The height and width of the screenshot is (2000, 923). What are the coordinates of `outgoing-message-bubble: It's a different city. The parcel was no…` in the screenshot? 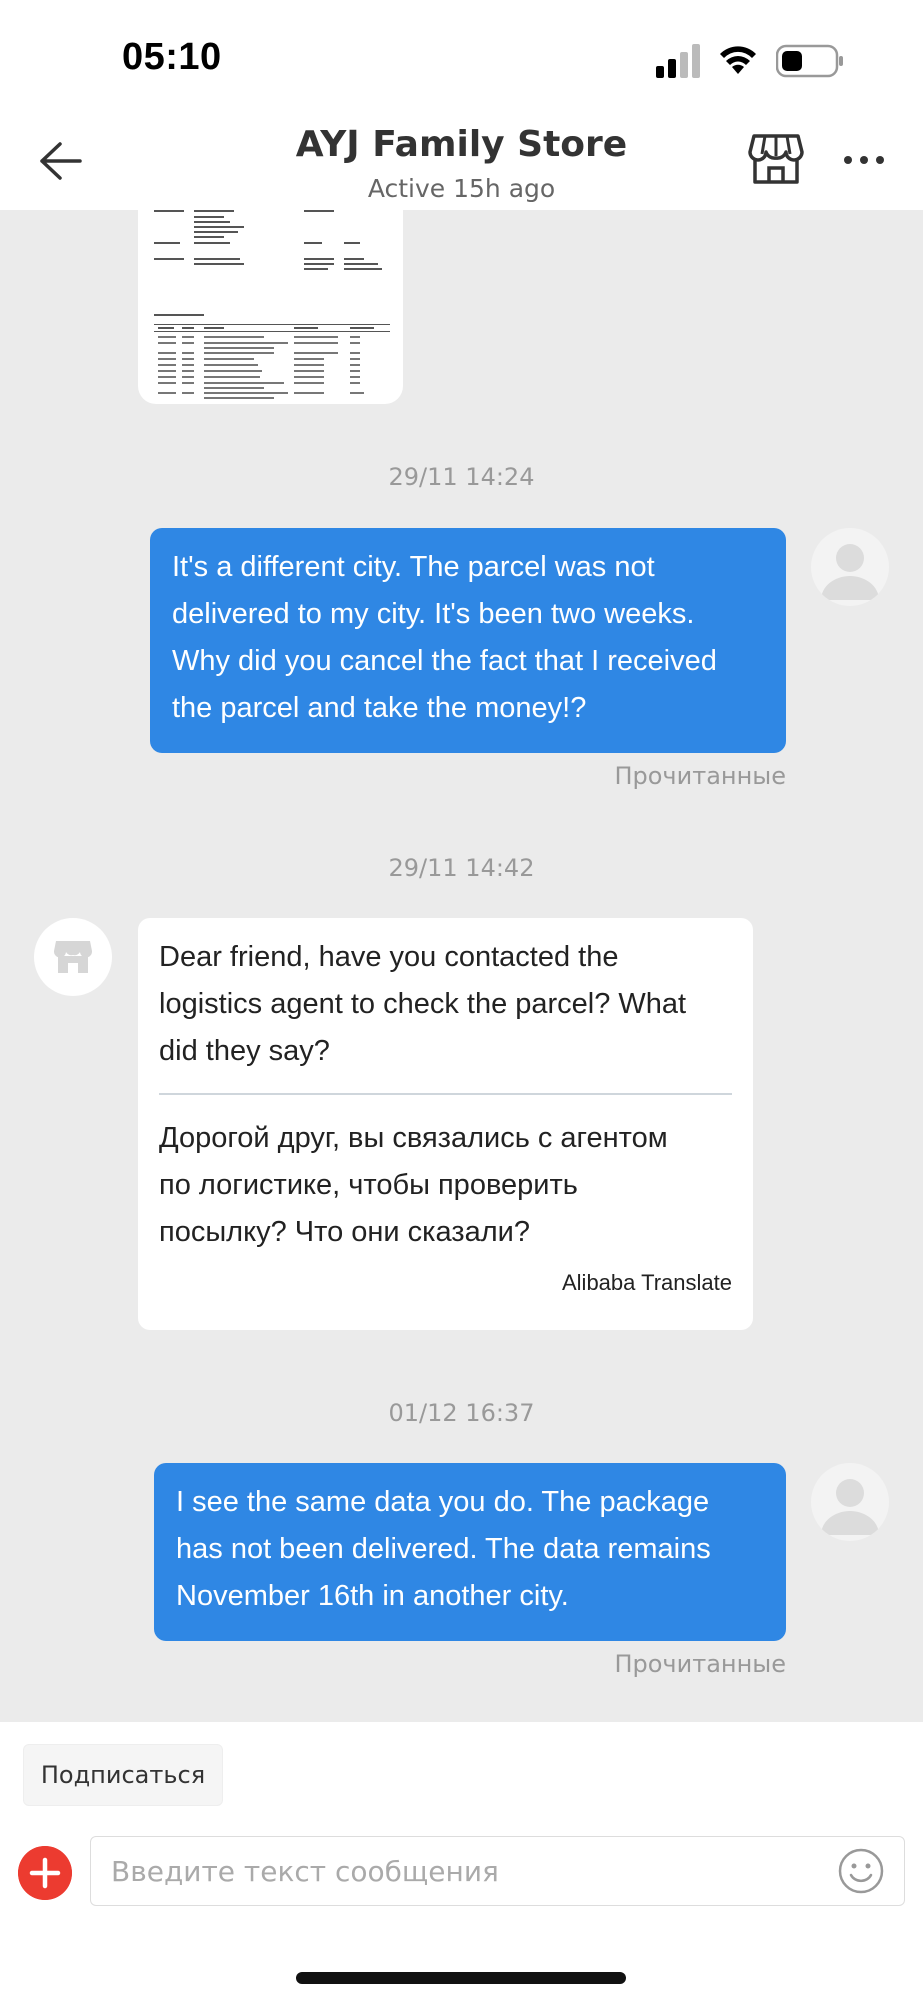 It's located at (468, 640).